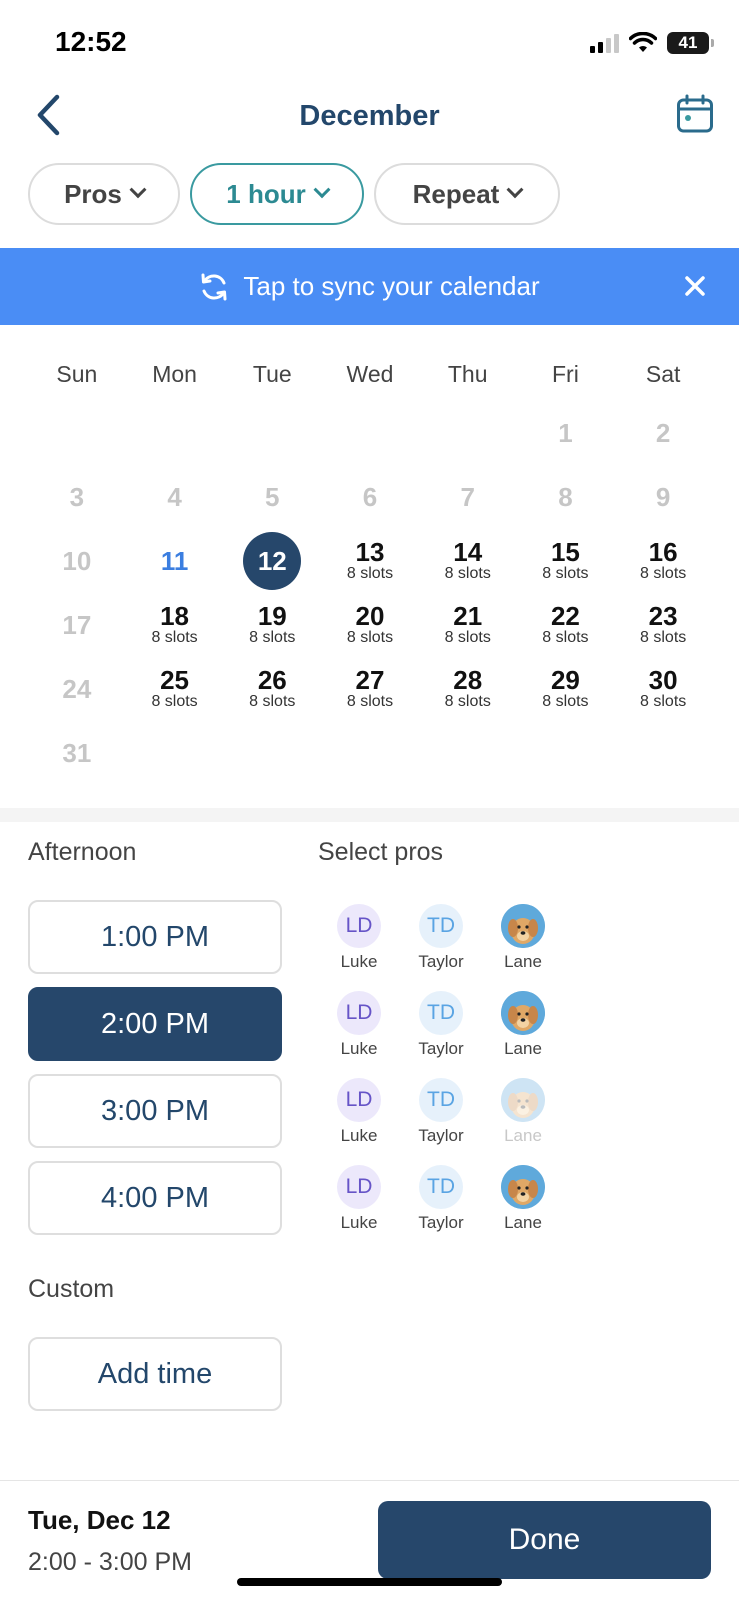 The width and height of the screenshot is (739, 1600). I want to click on pro-name: Luke, so click(359, 1048).